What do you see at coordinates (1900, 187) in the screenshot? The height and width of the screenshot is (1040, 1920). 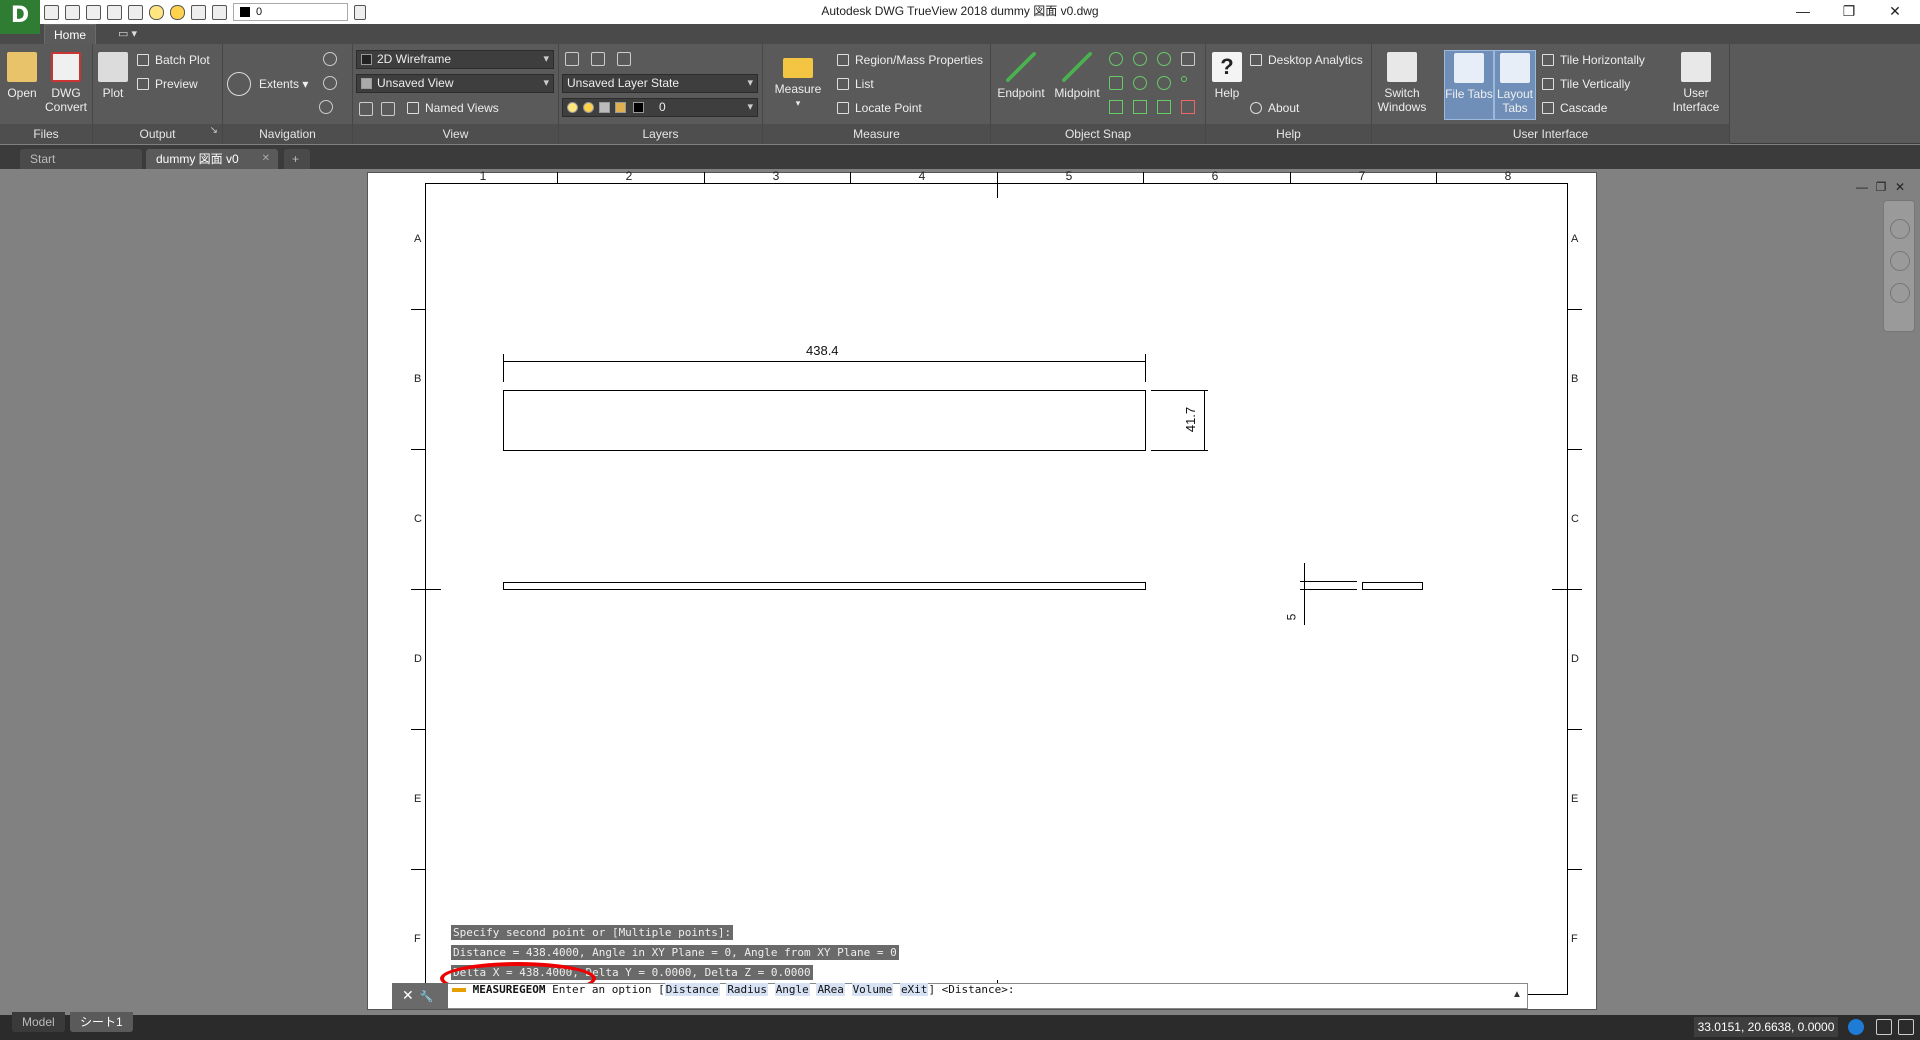 I see `viewport-close-button: ✕` at bounding box center [1900, 187].